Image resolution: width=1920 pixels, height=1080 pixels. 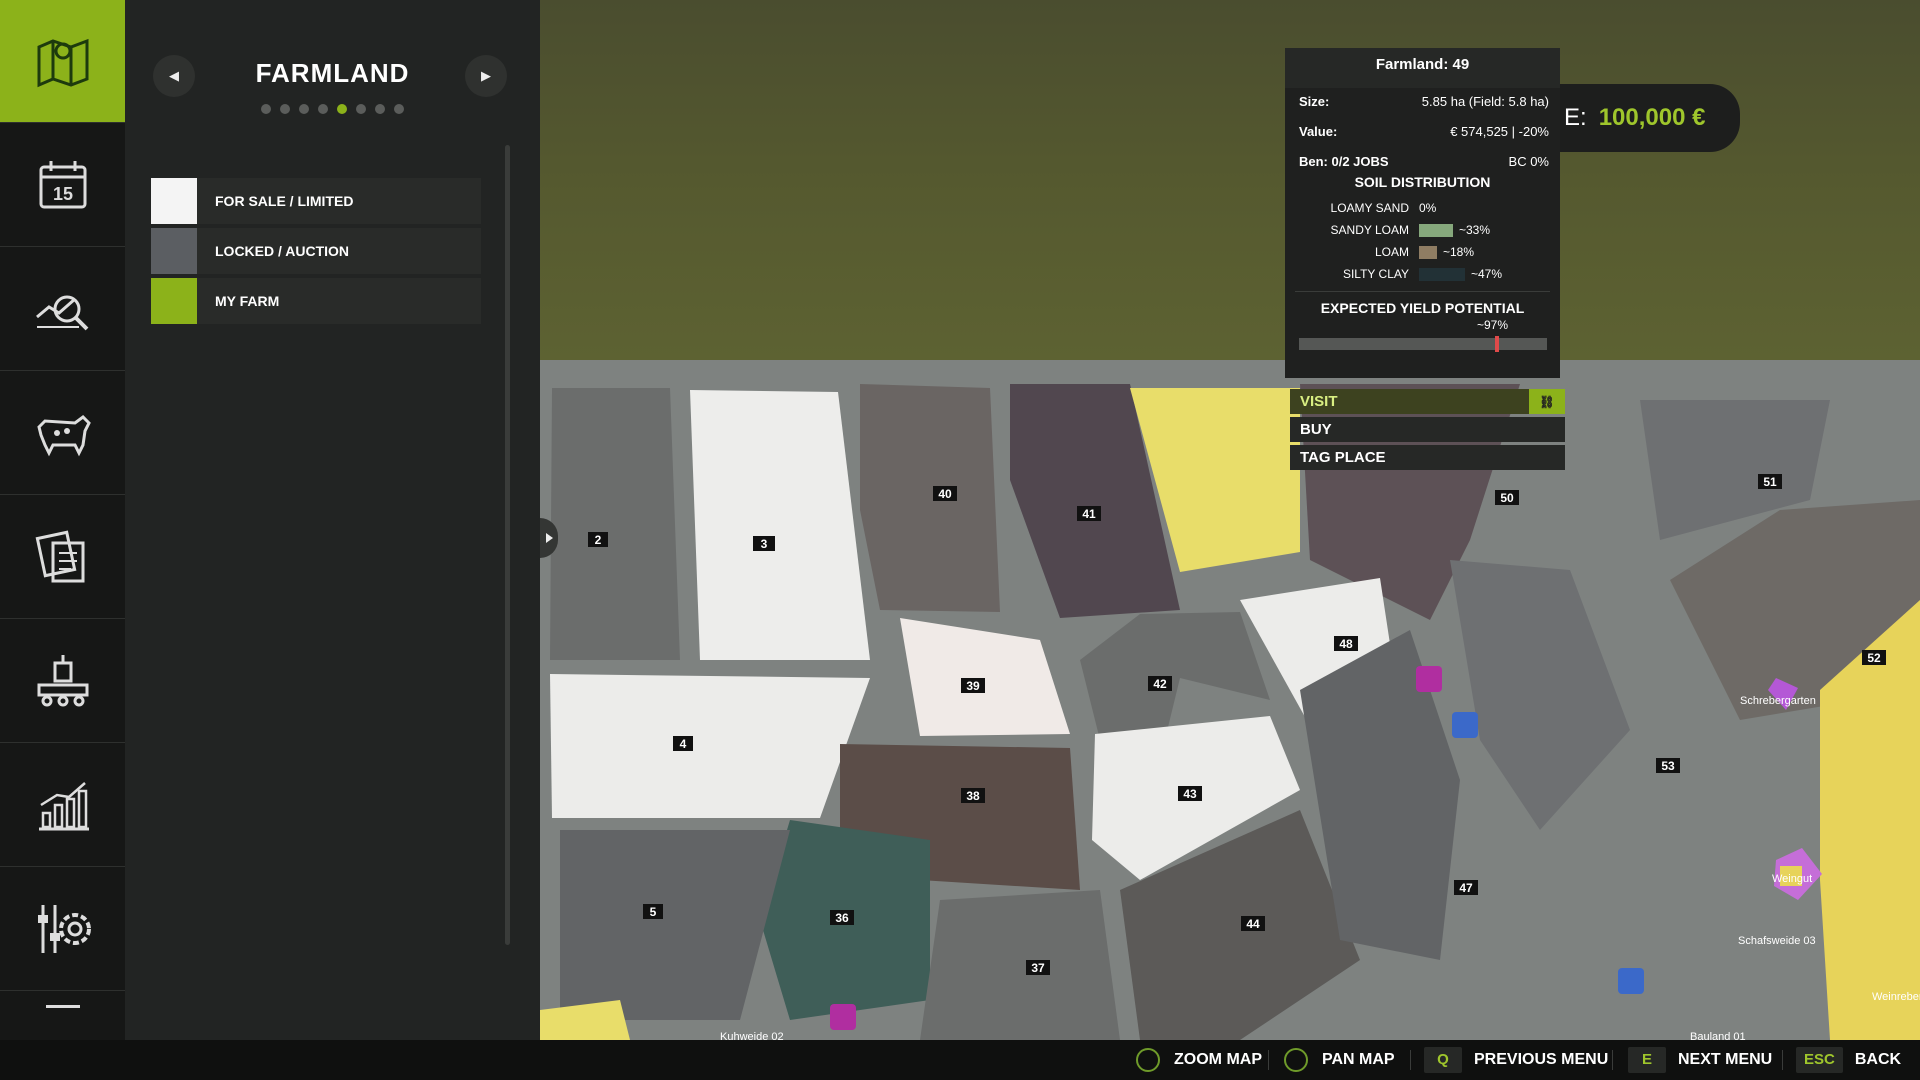 What do you see at coordinates (62, 681) in the screenshot?
I see `sidebar-item-production` at bounding box center [62, 681].